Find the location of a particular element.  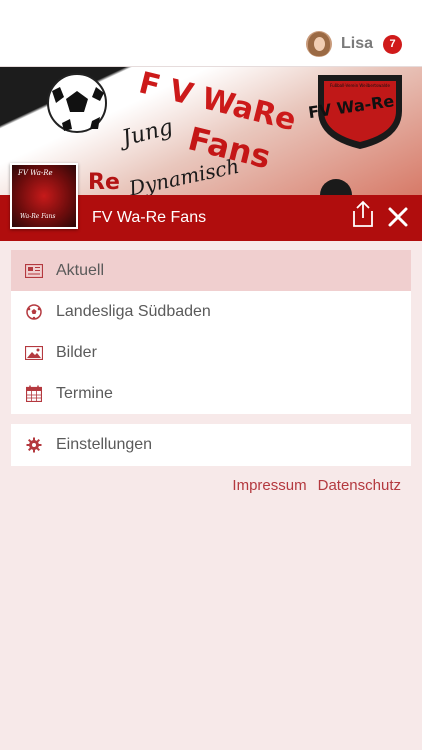

settings-section: Einstellungen is located at coordinates (211, 445).